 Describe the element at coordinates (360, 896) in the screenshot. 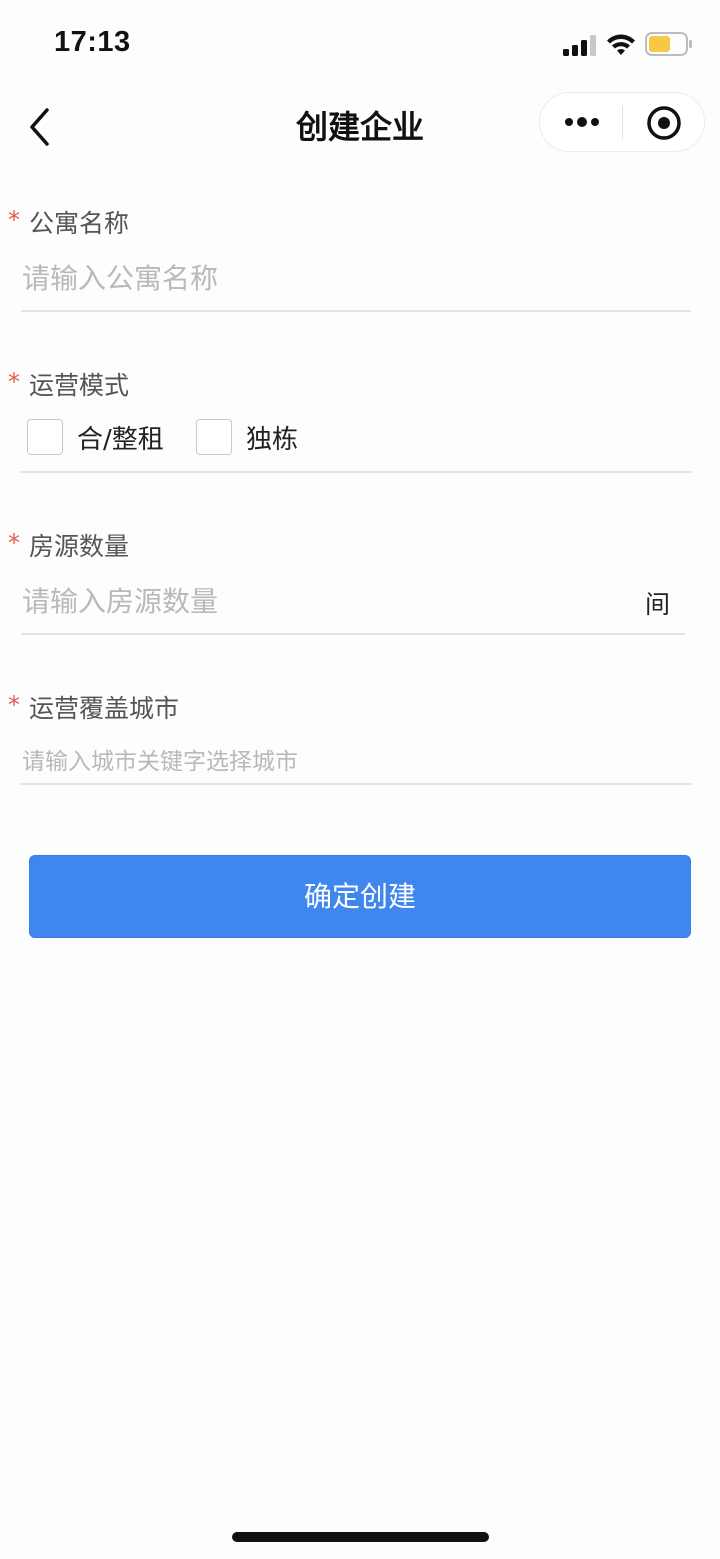

I see `confirm-create-button: 确定创建` at that location.